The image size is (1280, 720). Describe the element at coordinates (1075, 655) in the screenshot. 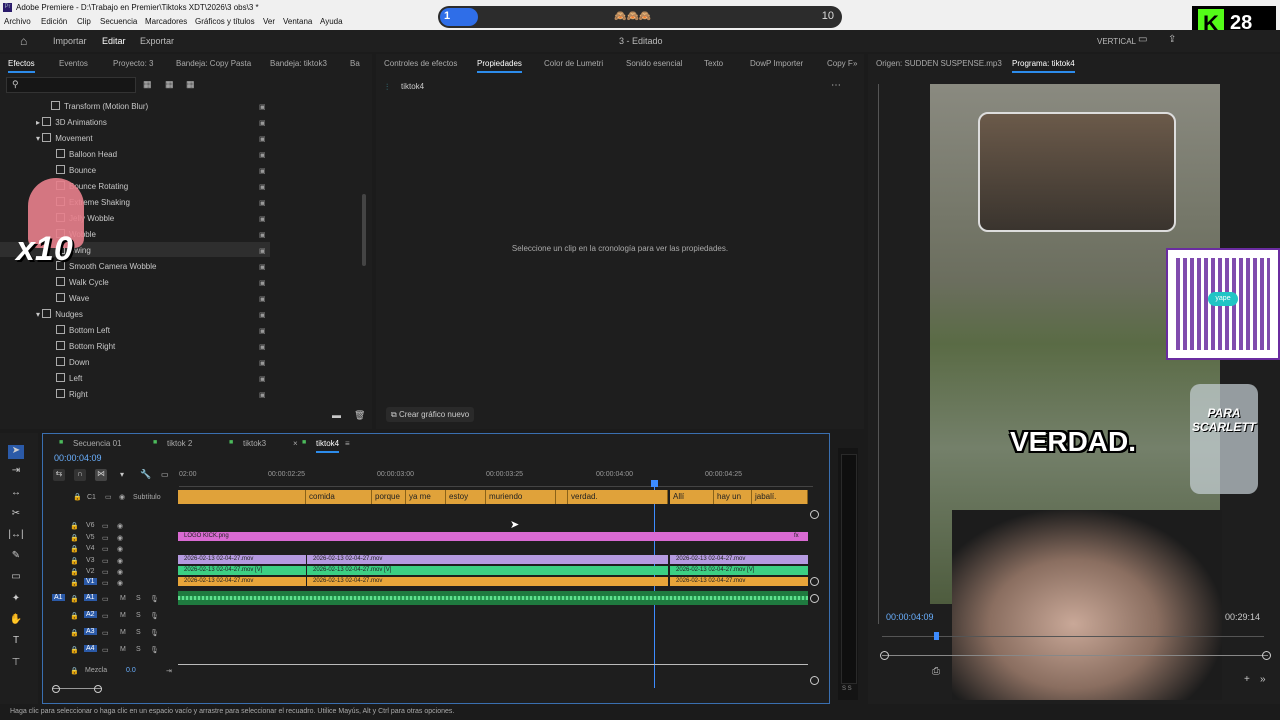

I see `zoom-scrollbar` at that location.